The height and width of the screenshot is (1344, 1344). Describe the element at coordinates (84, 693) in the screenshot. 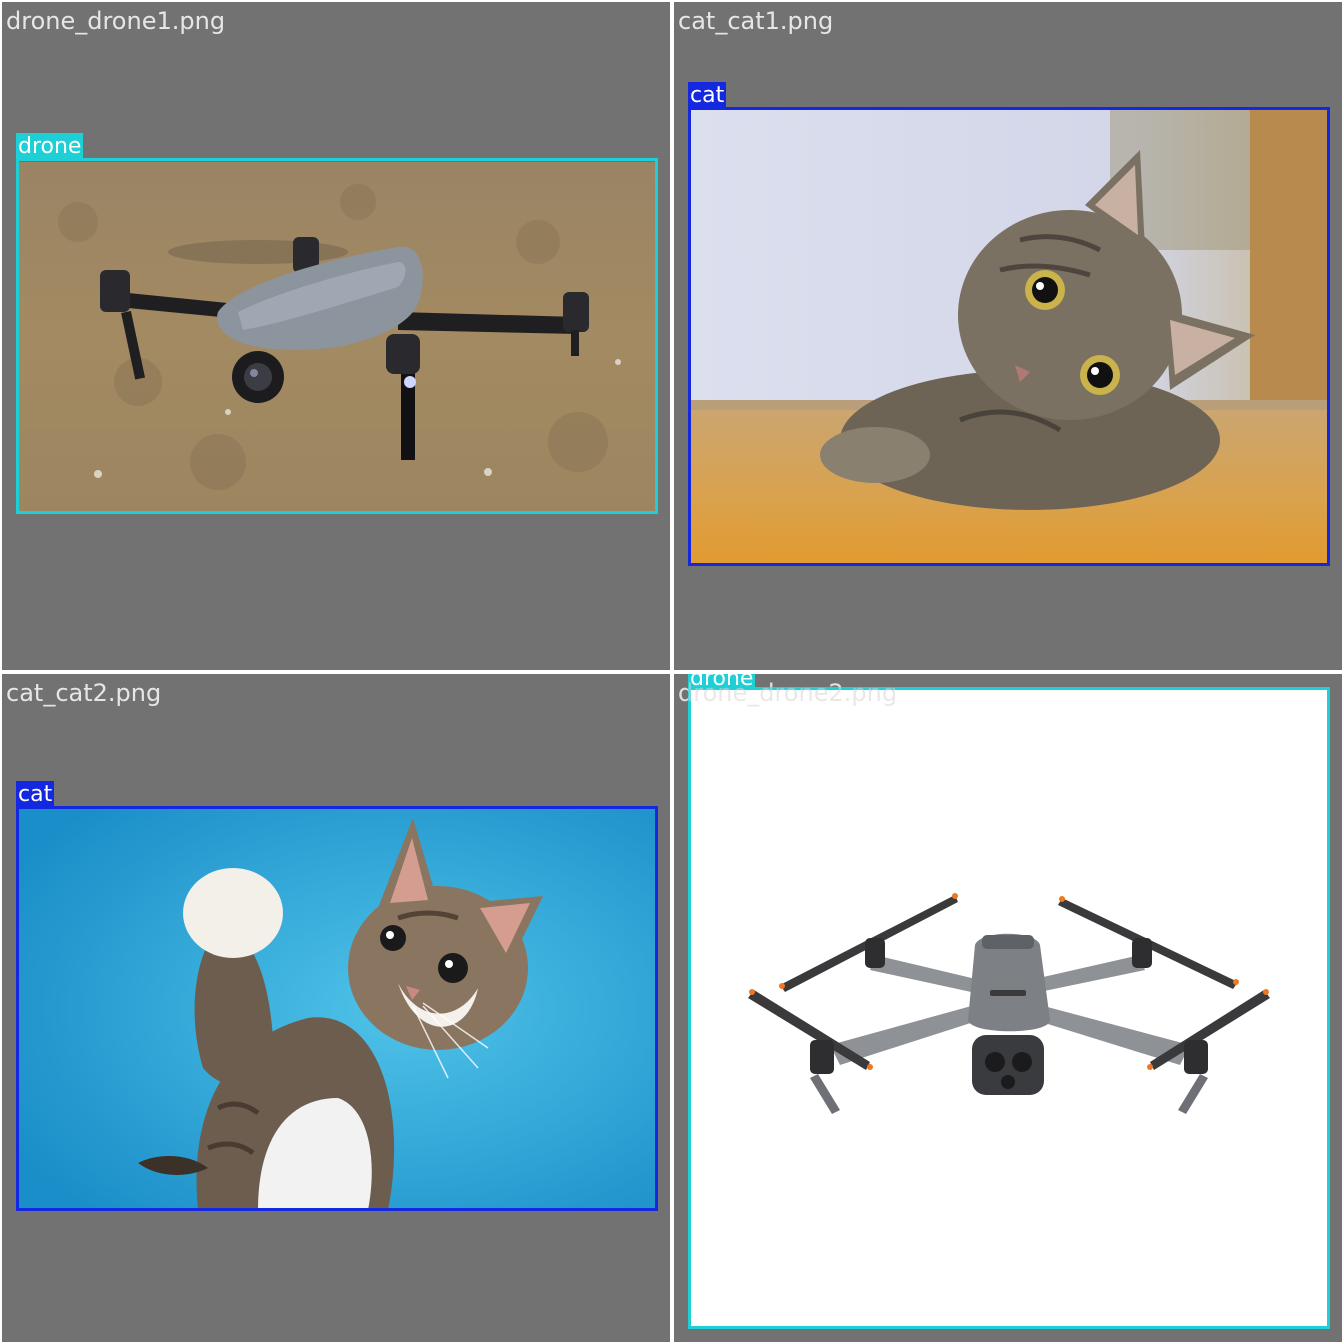

I see `tile-filename: cat_cat2.png` at that location.